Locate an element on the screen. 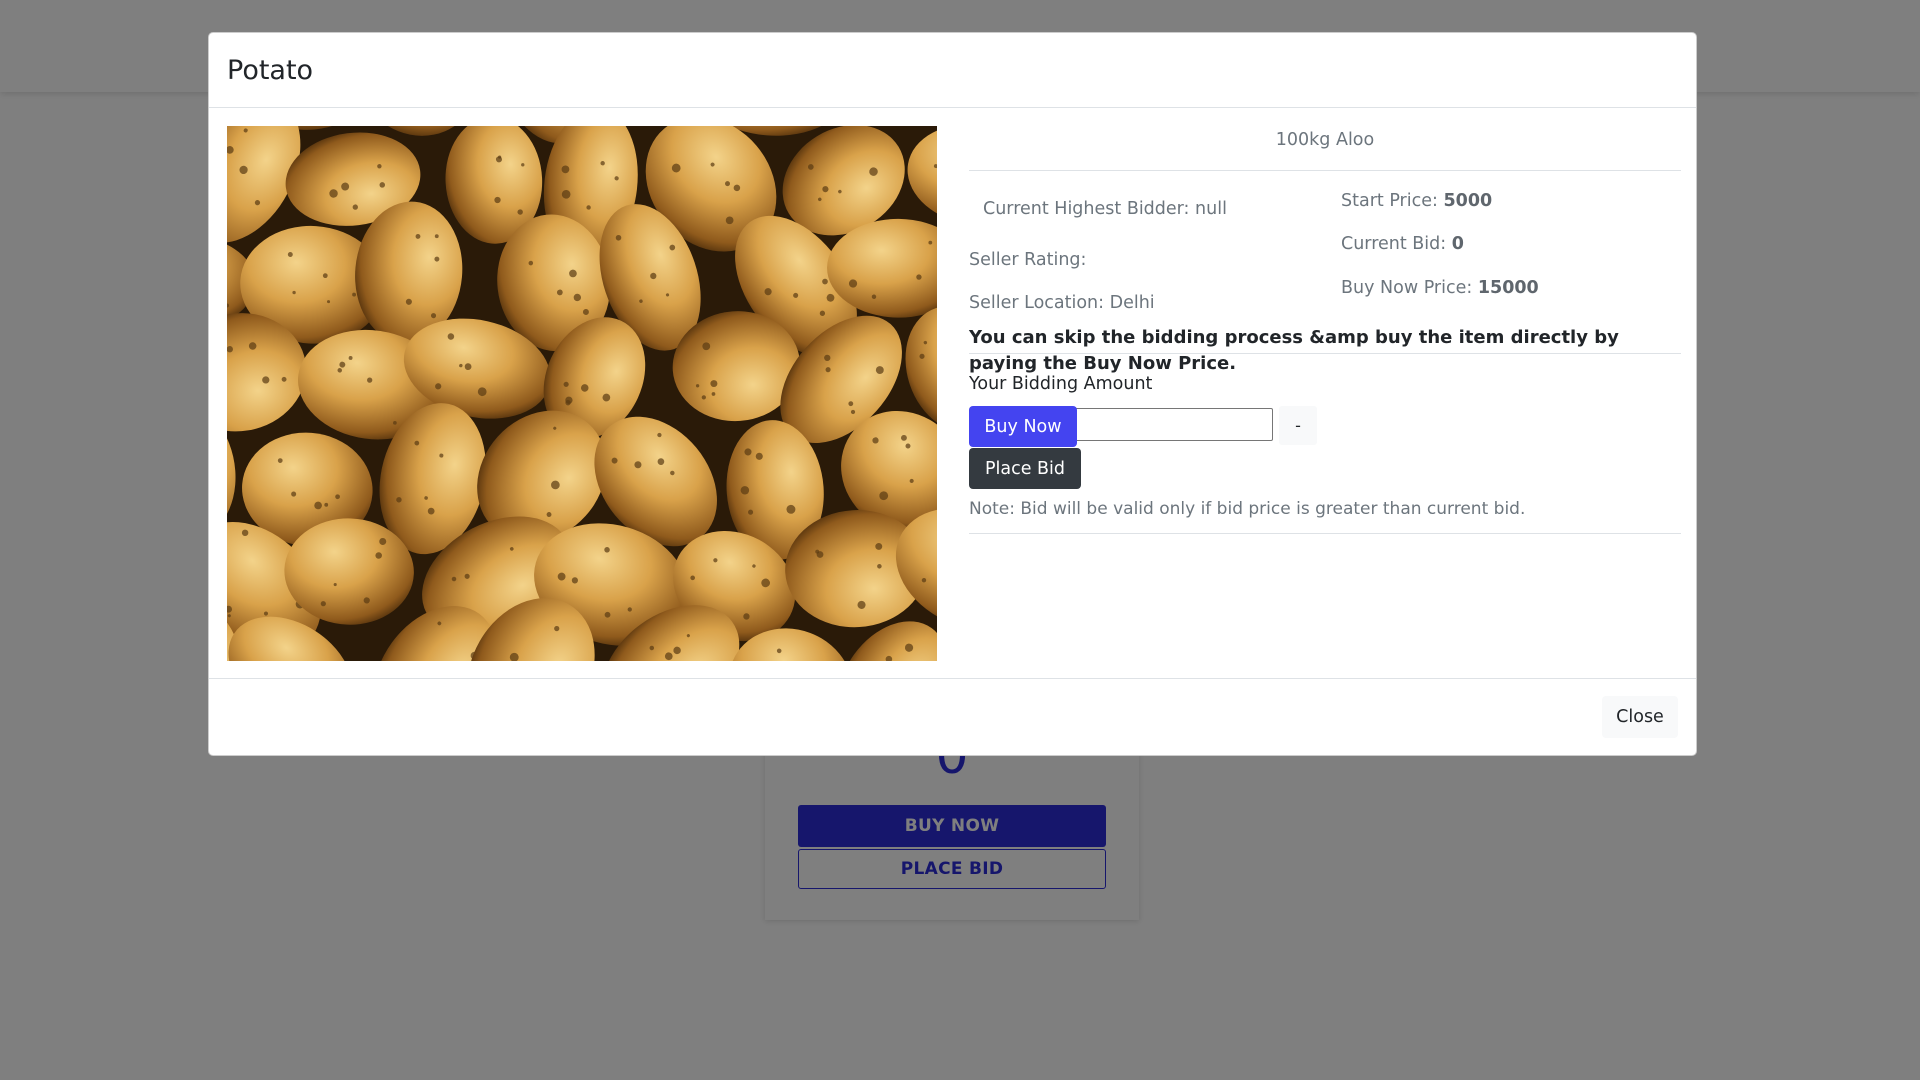 Image resolution: width=1920 pixels, height=1080 pixels. close-button: Close is located at coordinates (1640, 717).